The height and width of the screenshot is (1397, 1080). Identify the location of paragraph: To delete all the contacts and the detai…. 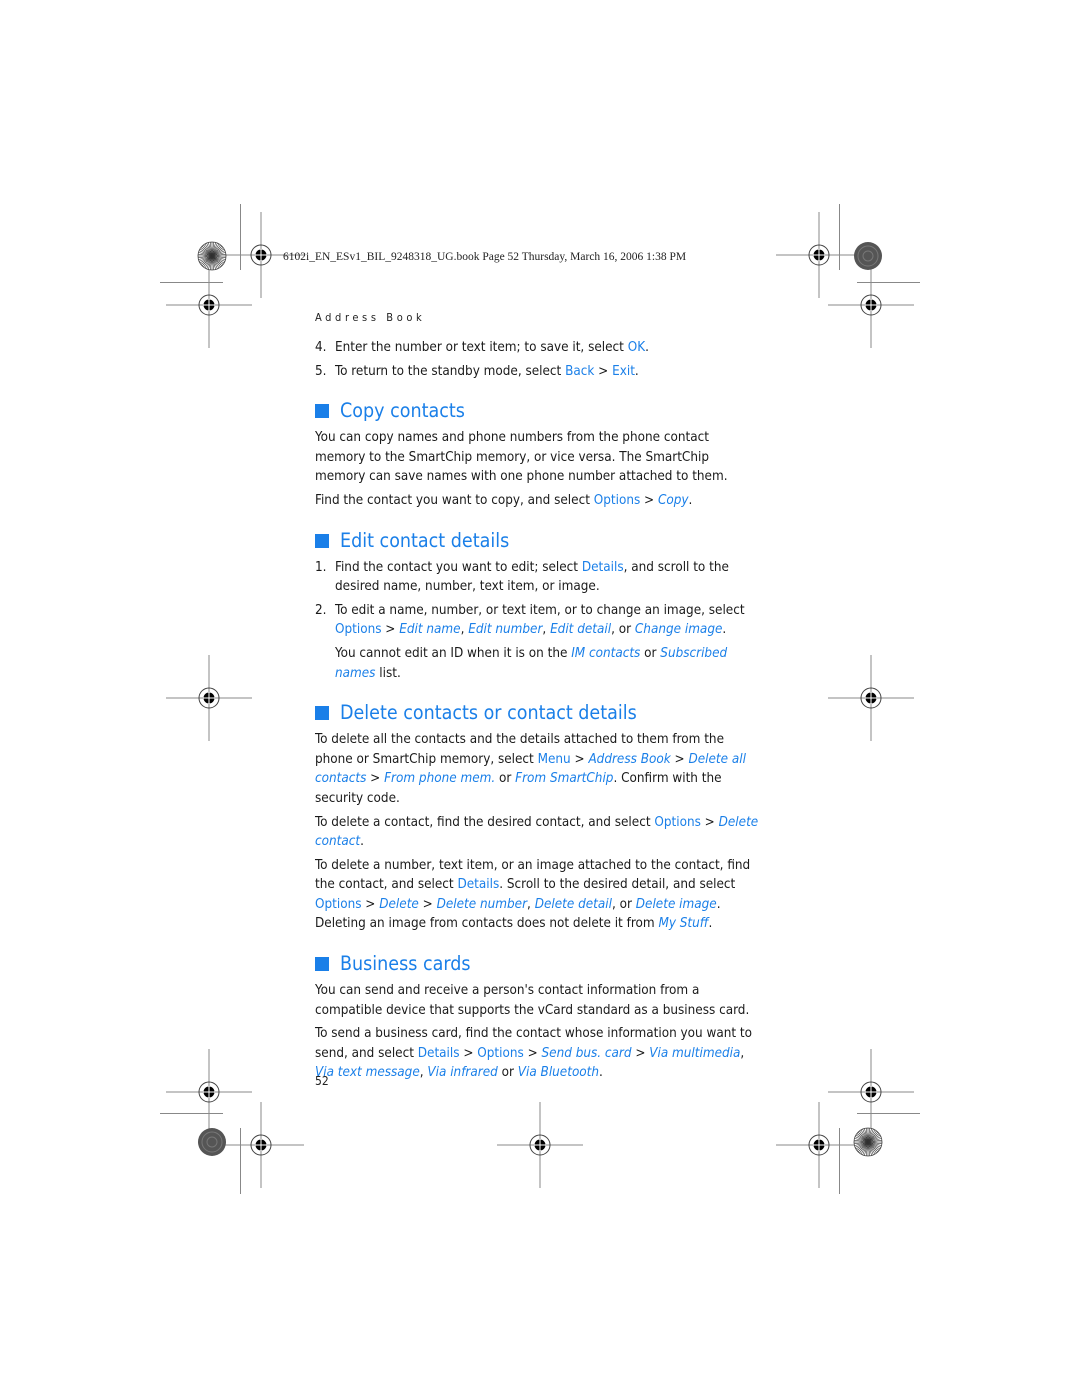
(537, 769).